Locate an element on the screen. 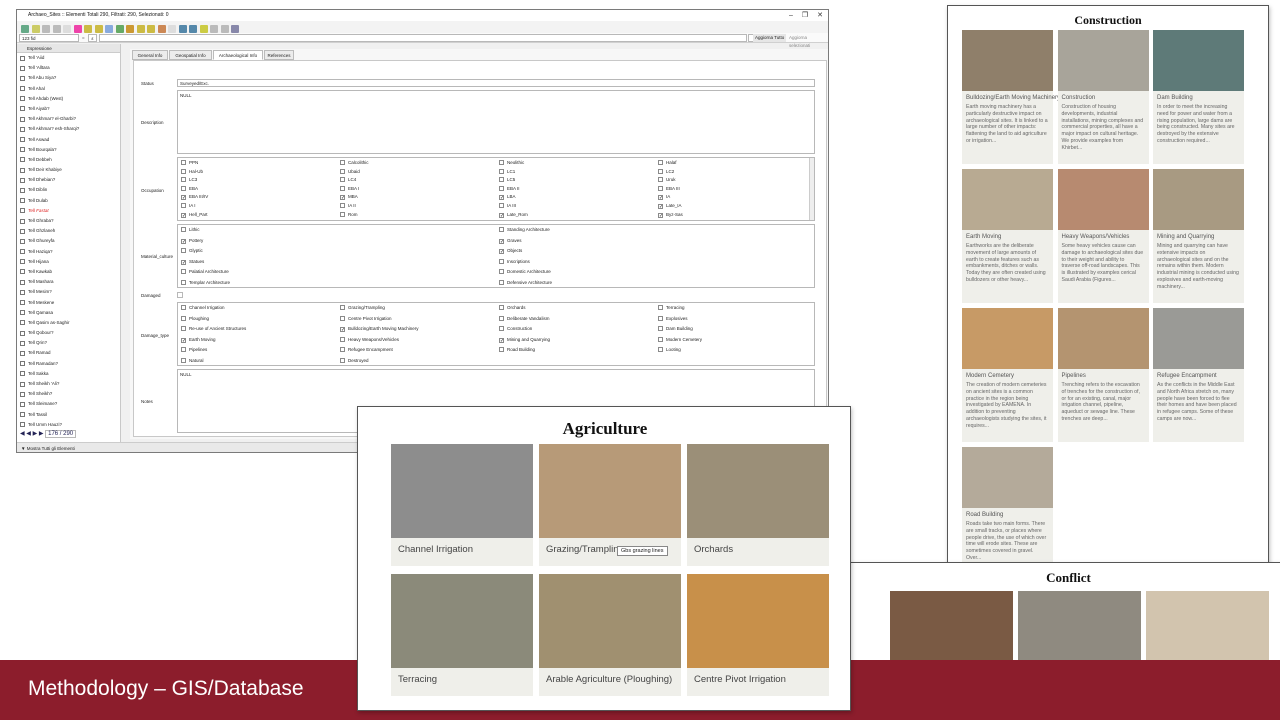  checkbox-item: Middle Isl is located at coordinates (512, 220).